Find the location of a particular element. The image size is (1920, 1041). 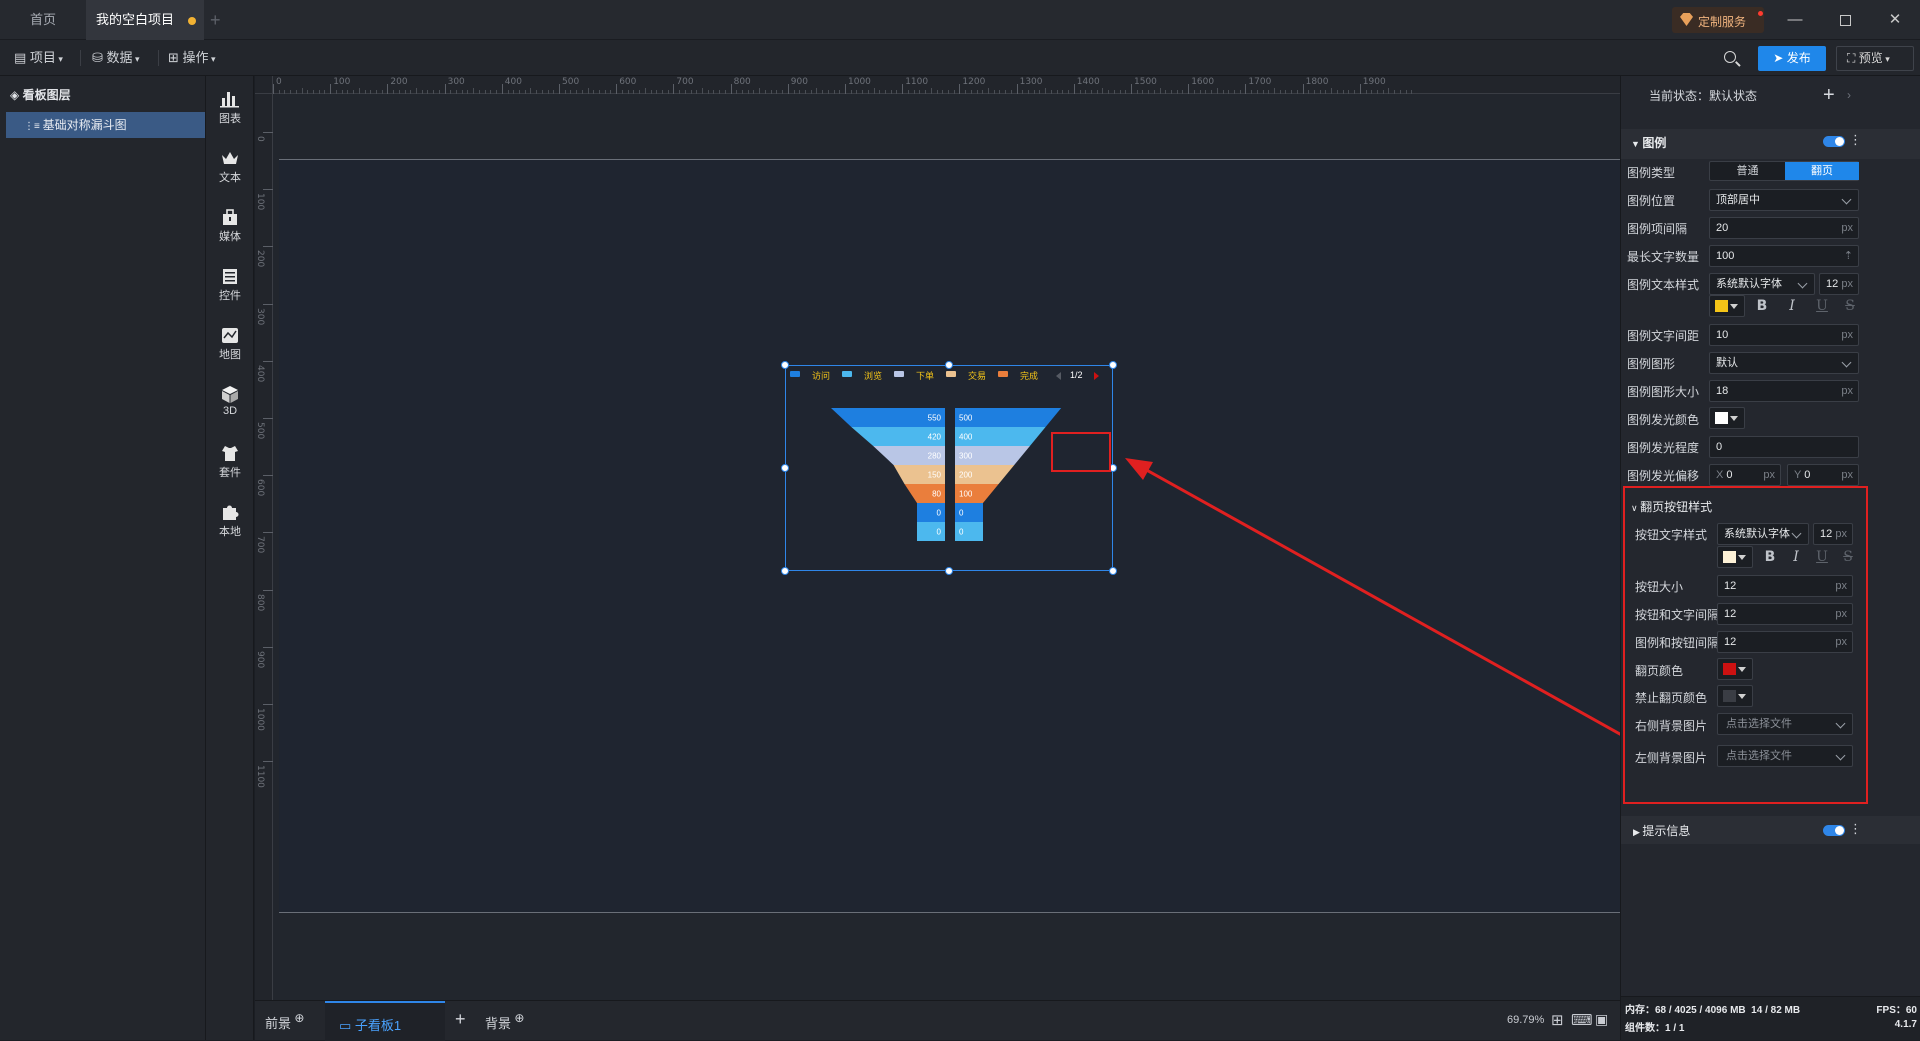

tooltip-section-title: ▶ 提示信息 is located at coordinates (1661, 830).